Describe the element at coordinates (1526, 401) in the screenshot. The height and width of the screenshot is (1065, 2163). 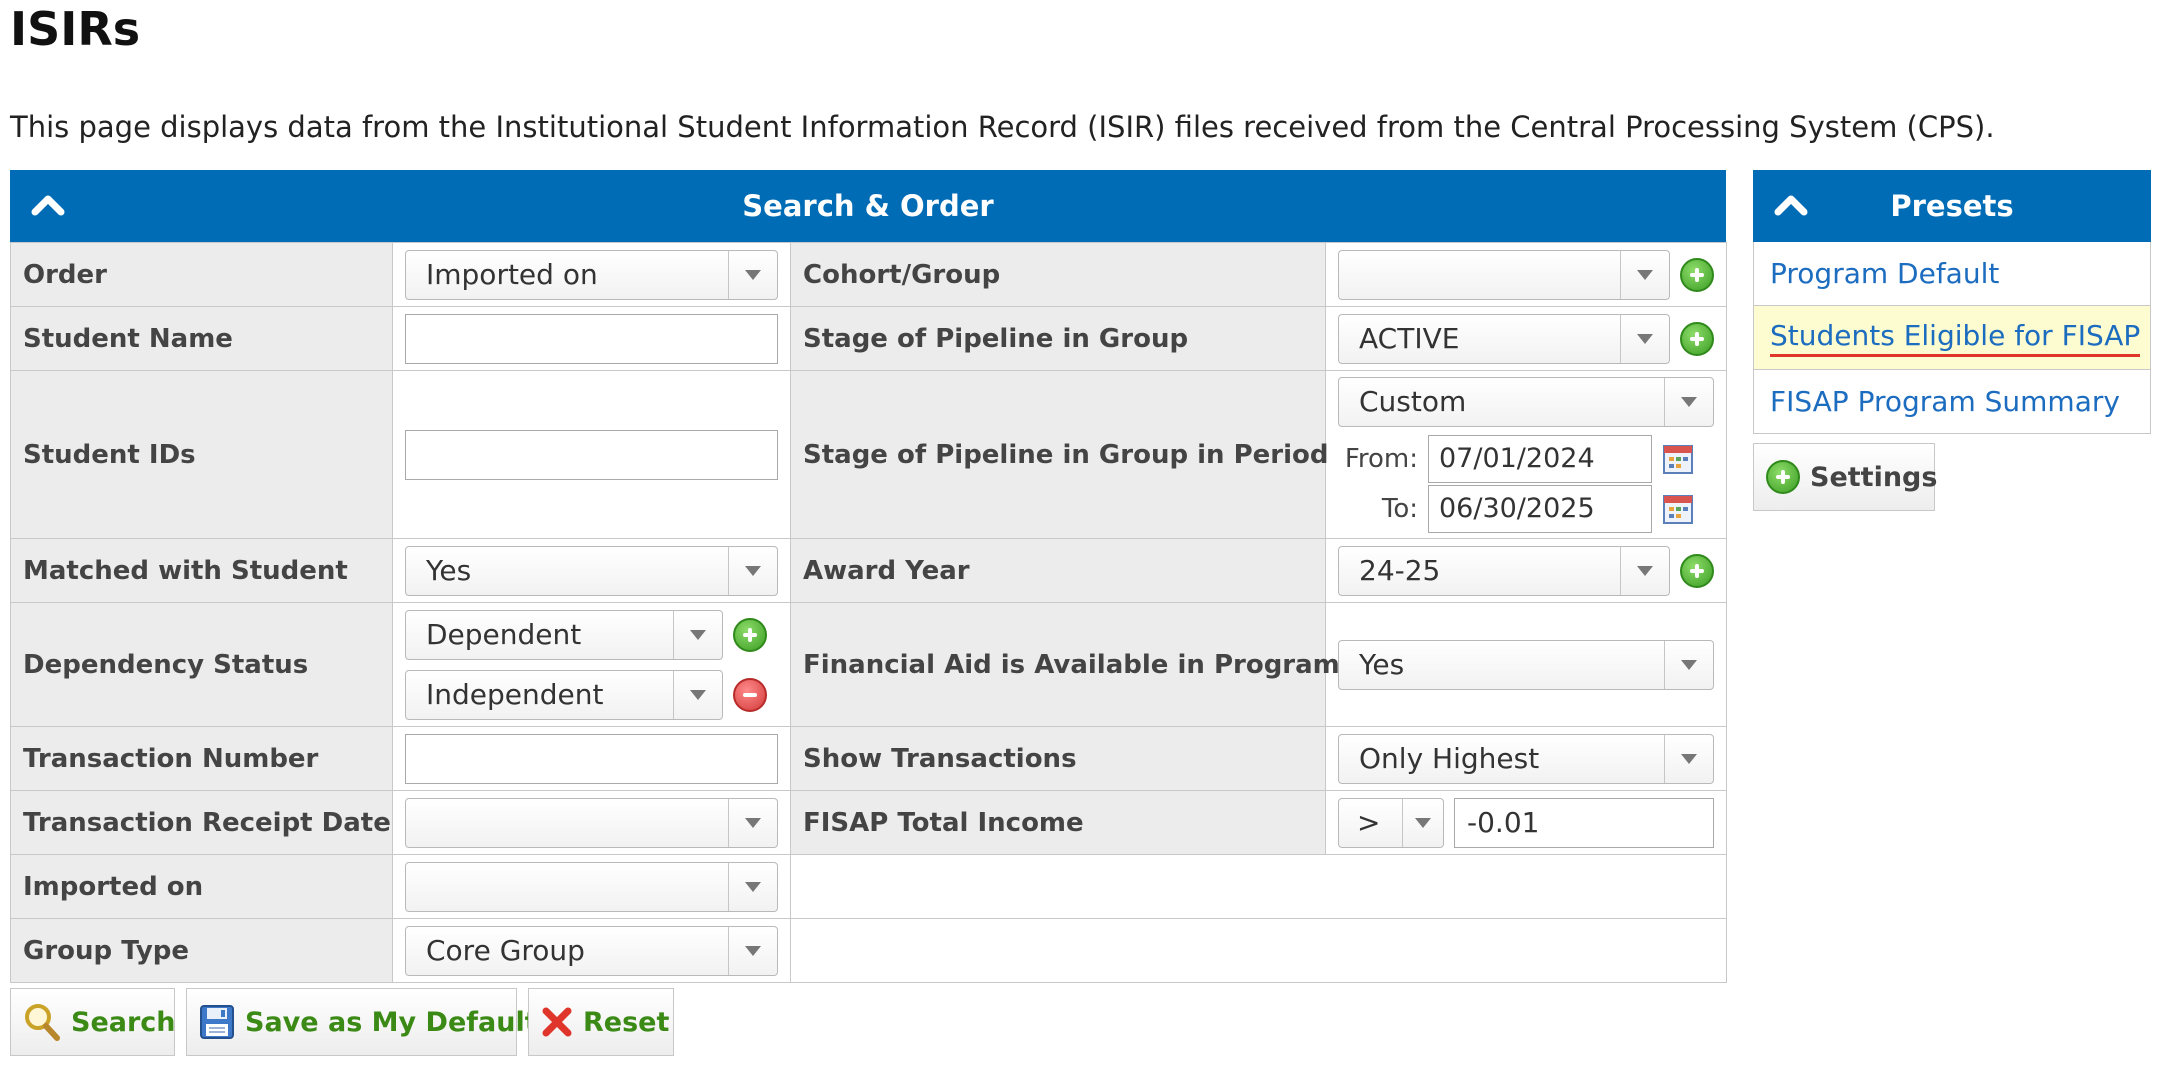
I see `stage-pipeline-period-select: Custom` at that location.